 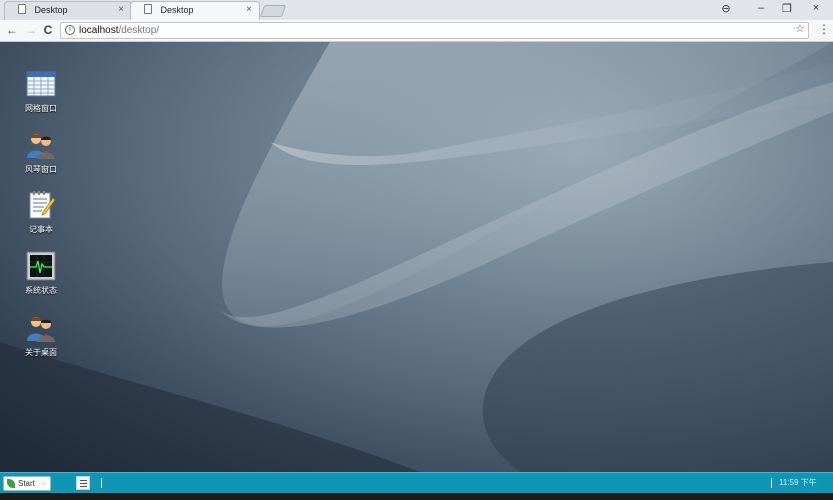 I want to click on reload-button: C, so click(x=48, y=30).